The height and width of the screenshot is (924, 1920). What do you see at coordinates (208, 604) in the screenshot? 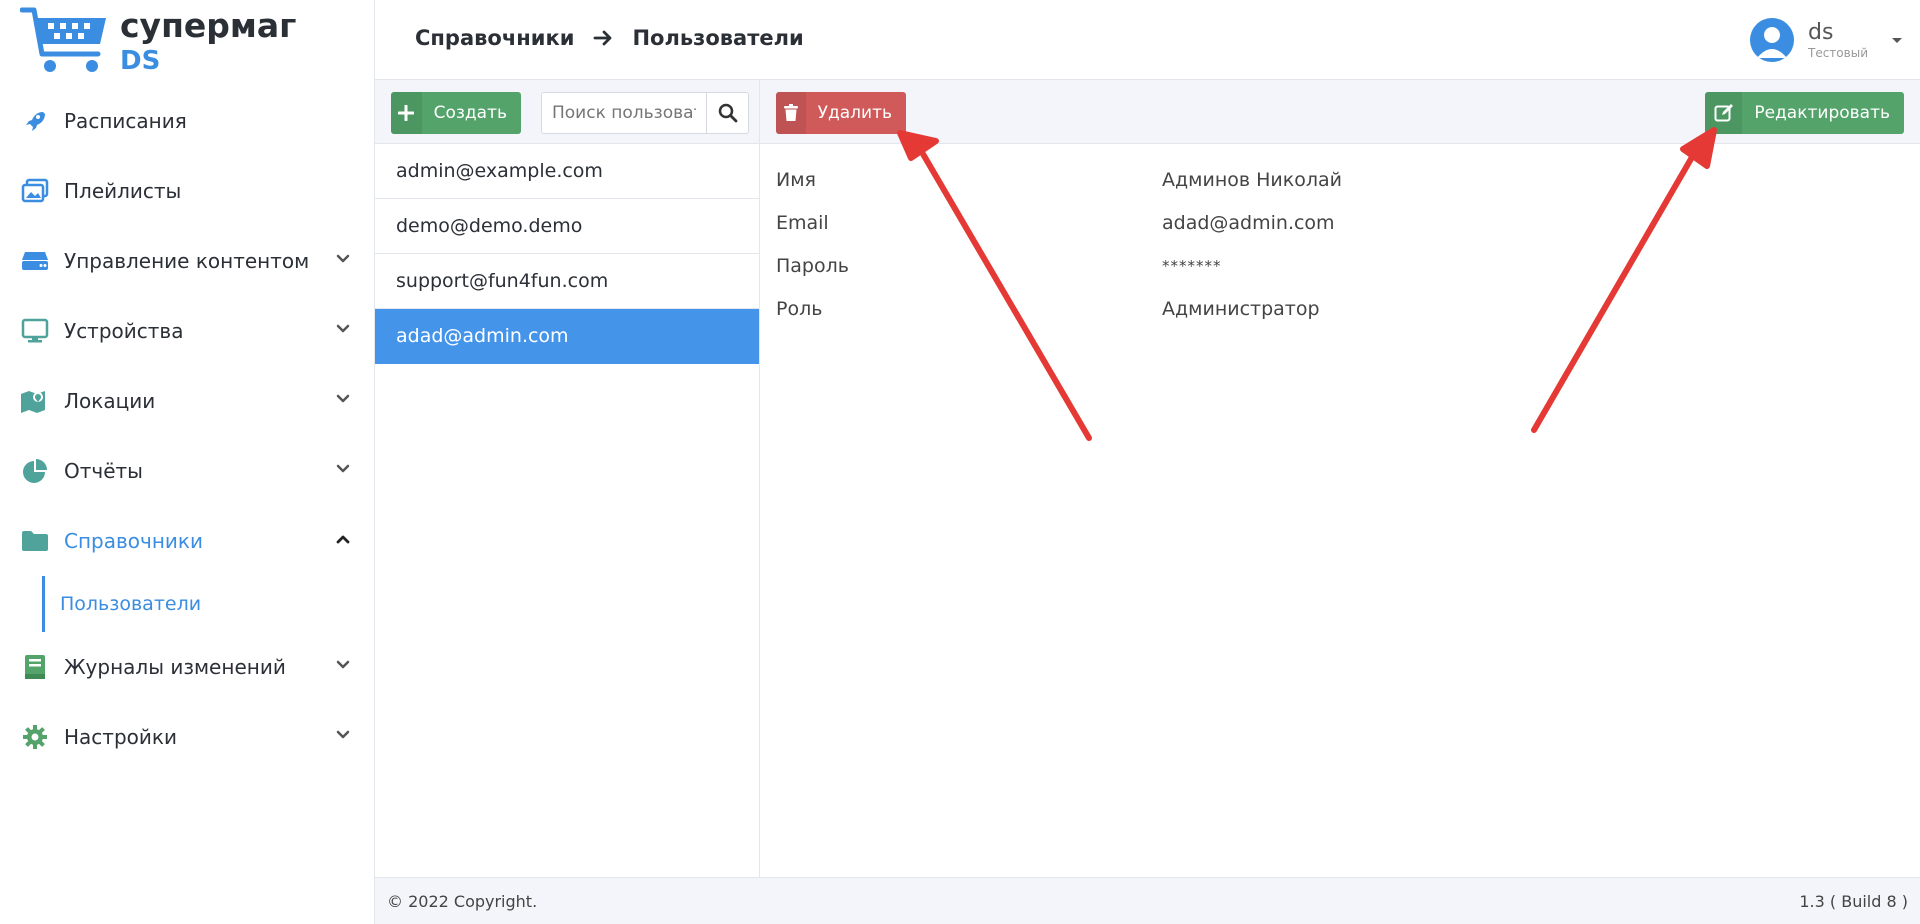
I see `sidebar-subitem-users: Пользователи` at bounding box center [208, 604].